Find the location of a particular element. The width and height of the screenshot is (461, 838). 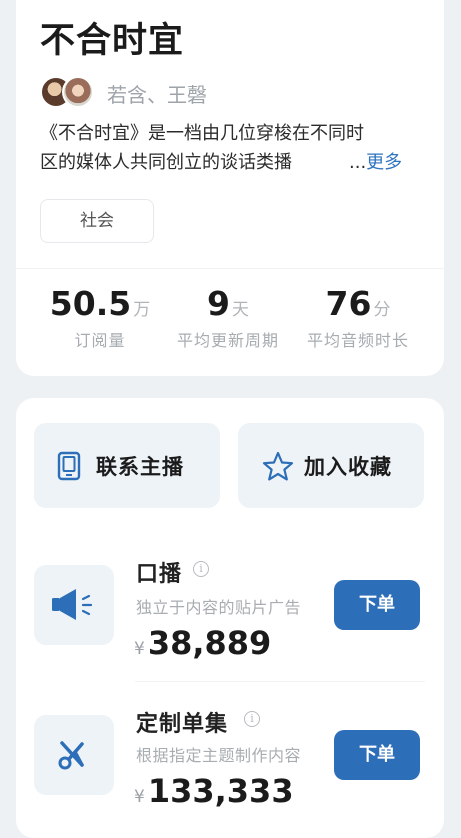

add-favorite-button: 加入收藏 is located at coordinates (331, 465).